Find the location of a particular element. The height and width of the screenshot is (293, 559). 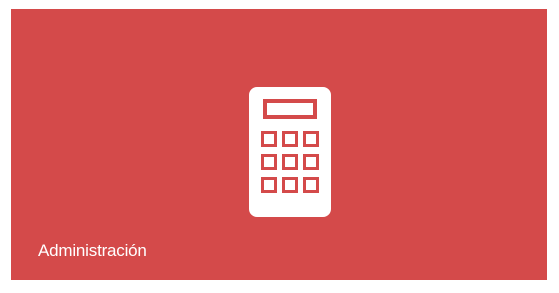

tile-label: Administración is located at coordinates (92, 250).